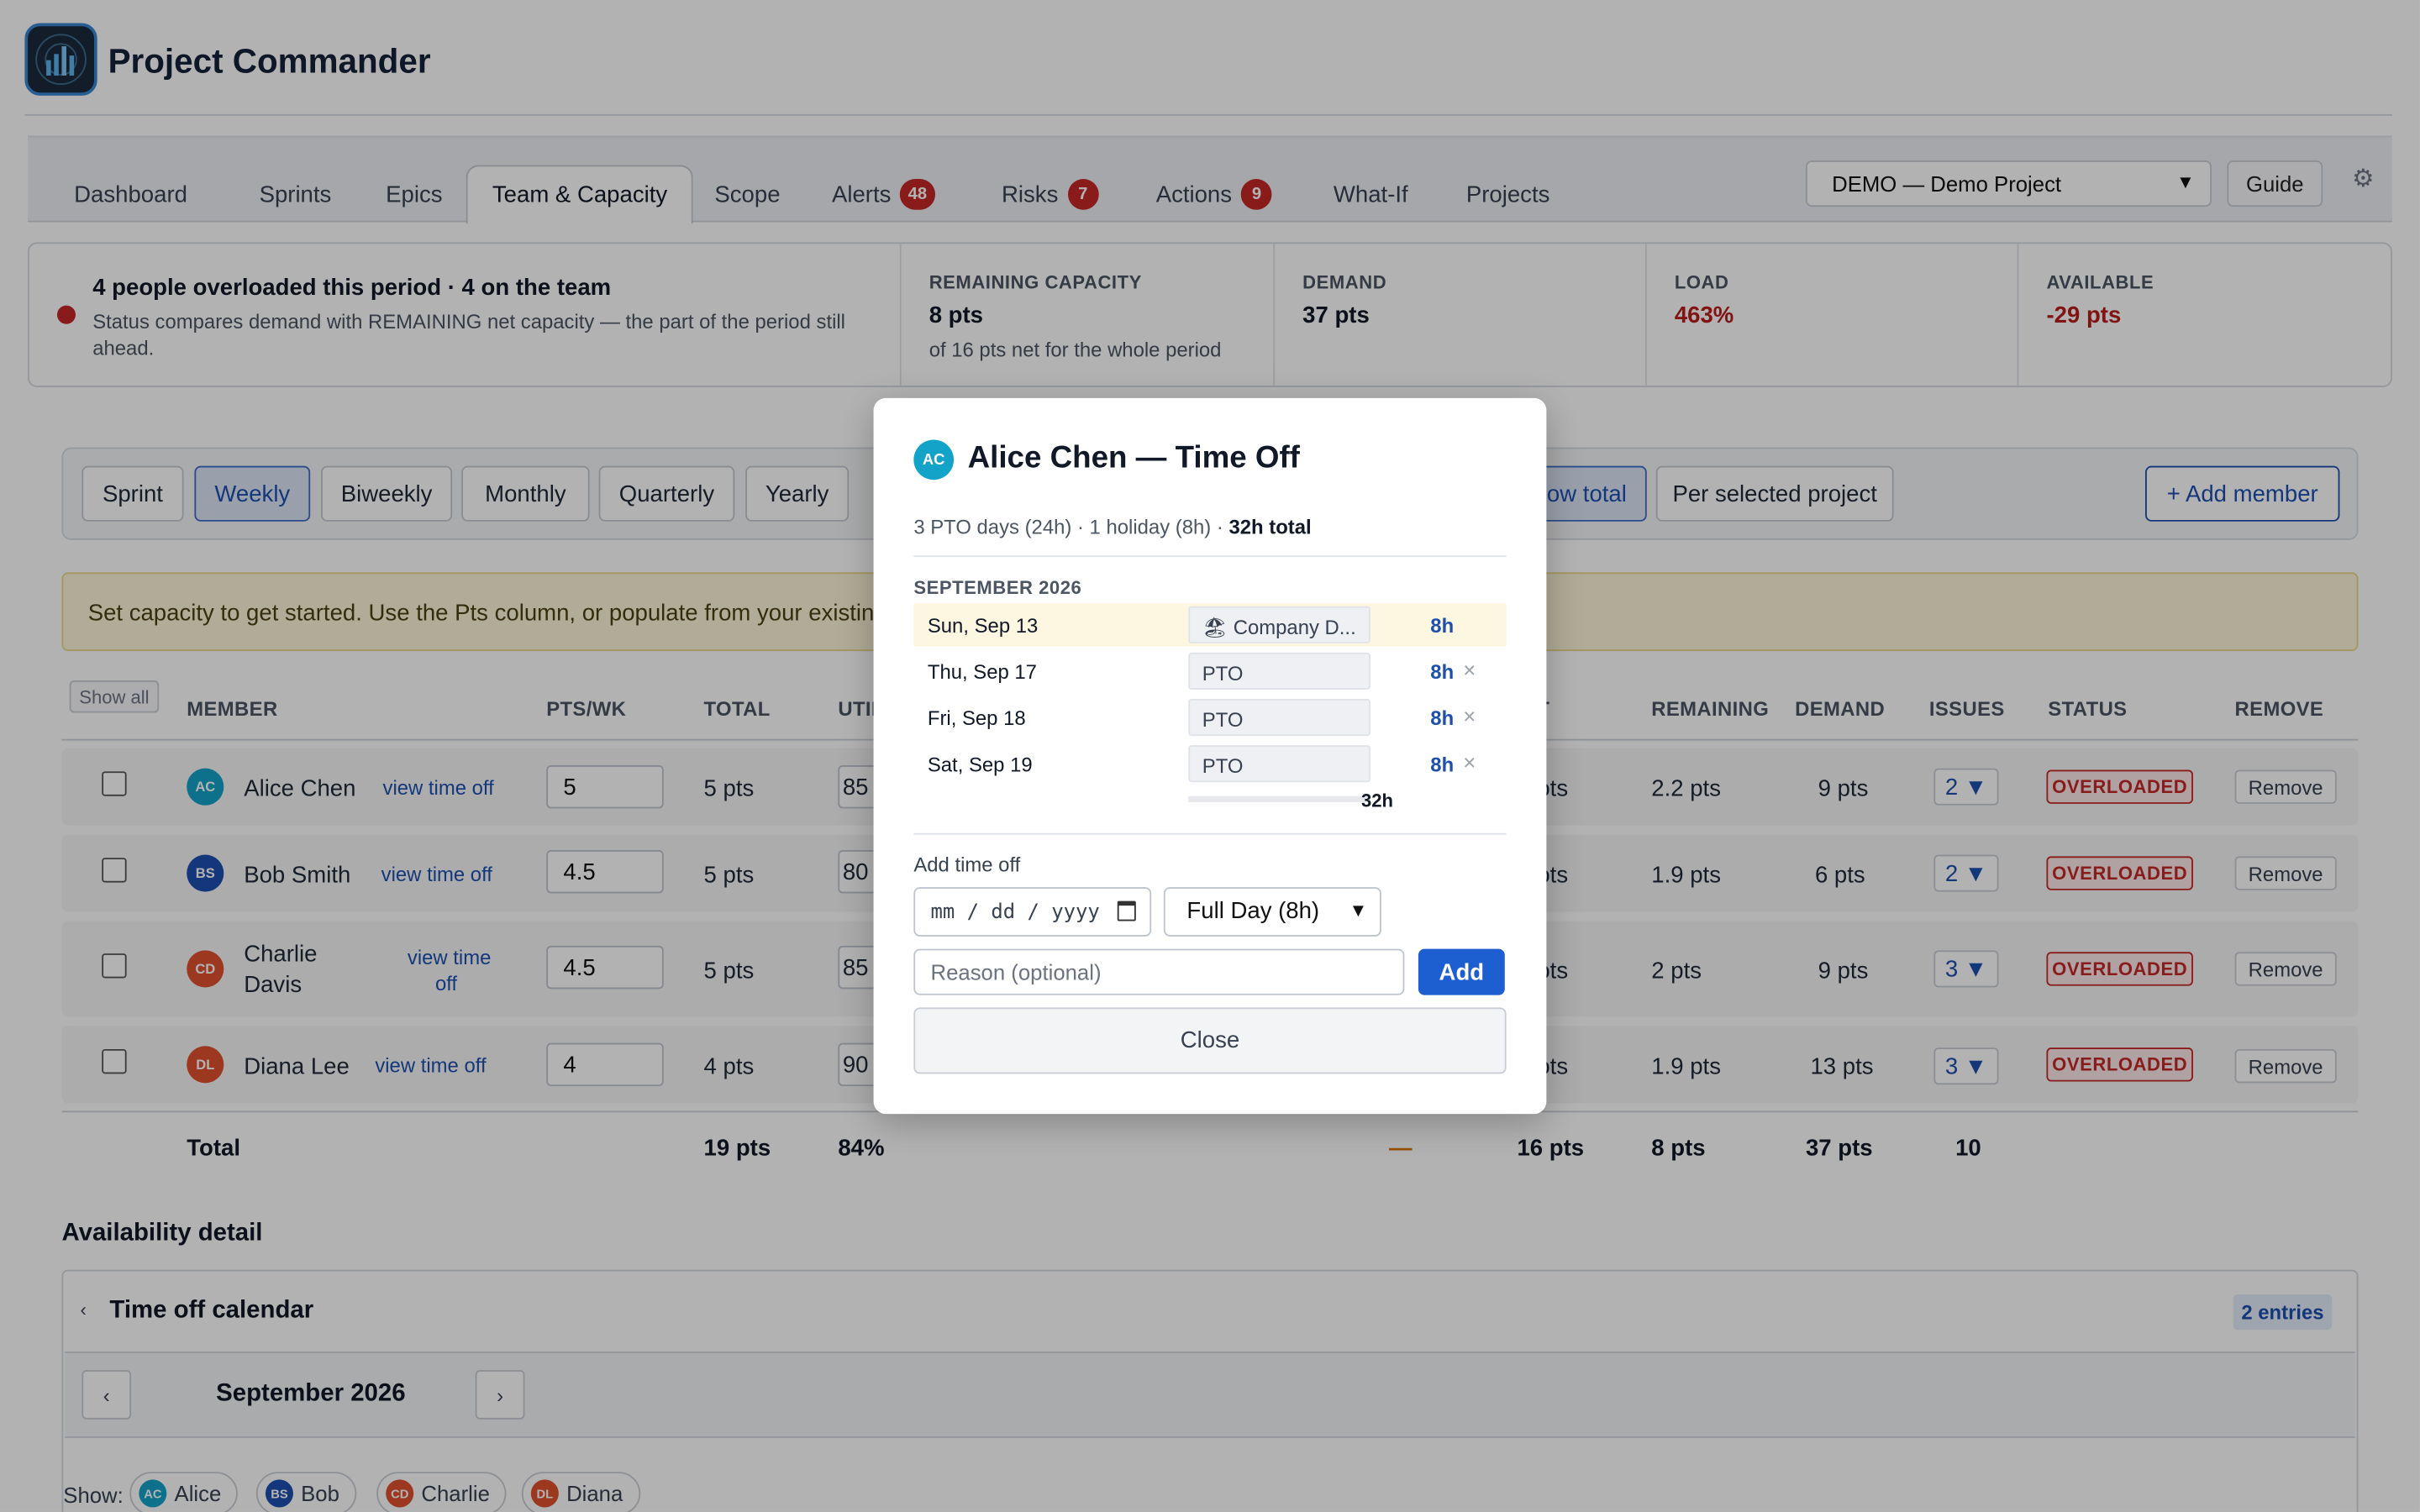 The height and width of the screenshot is (1512, 2420). I want to click on total-hours: 32h, so click(1377, 801).